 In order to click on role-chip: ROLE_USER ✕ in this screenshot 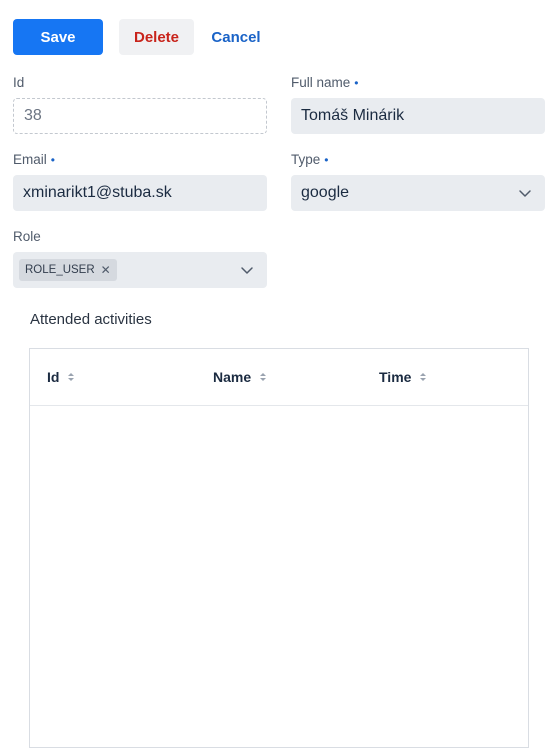, I will do `click(68, 270)`.